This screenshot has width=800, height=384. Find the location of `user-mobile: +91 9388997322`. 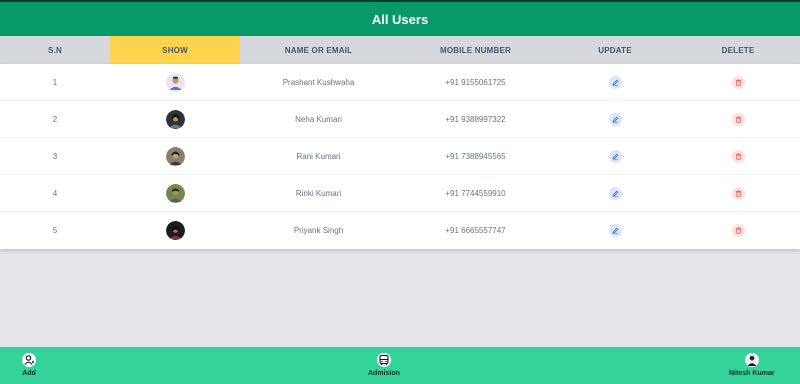

user-mobile: +91 9388997322 is located at coordinates (475, 119).